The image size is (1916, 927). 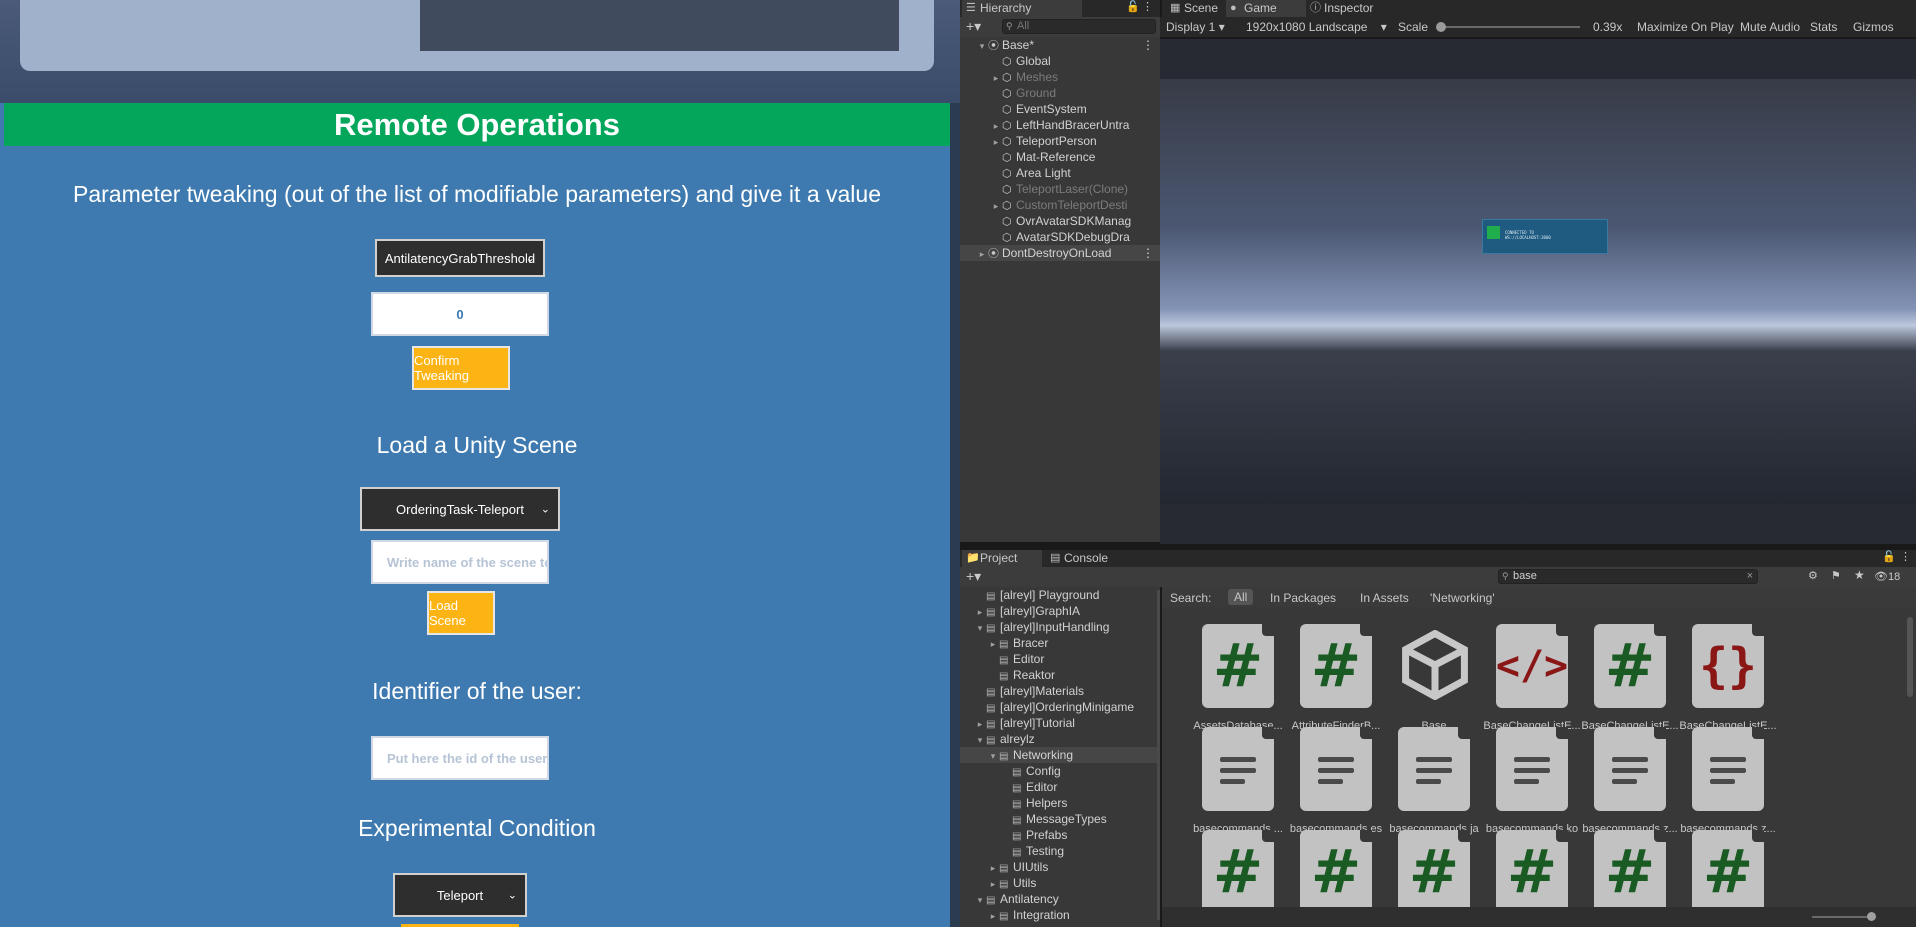 What do you see at coordinates (1060, 61) in the screenshot?
I see `hierarchy-item: ⬡ Global` at bounding box center [1060, 61].